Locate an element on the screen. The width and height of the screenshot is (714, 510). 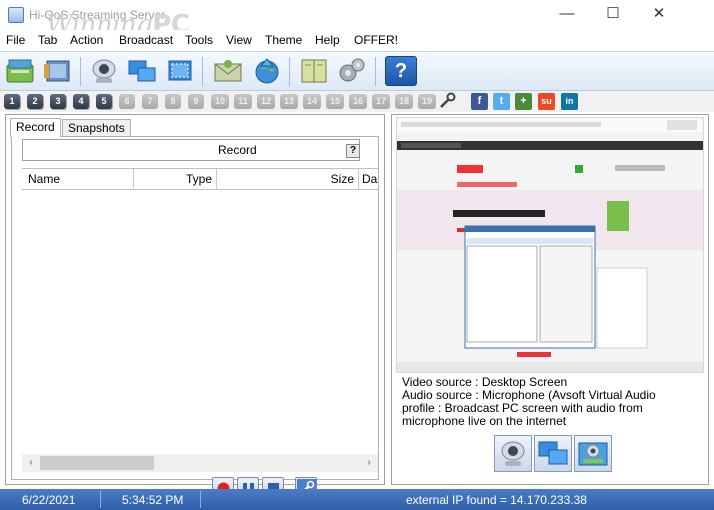
tab-number-6: 6 is located at coordinates (127, 101).